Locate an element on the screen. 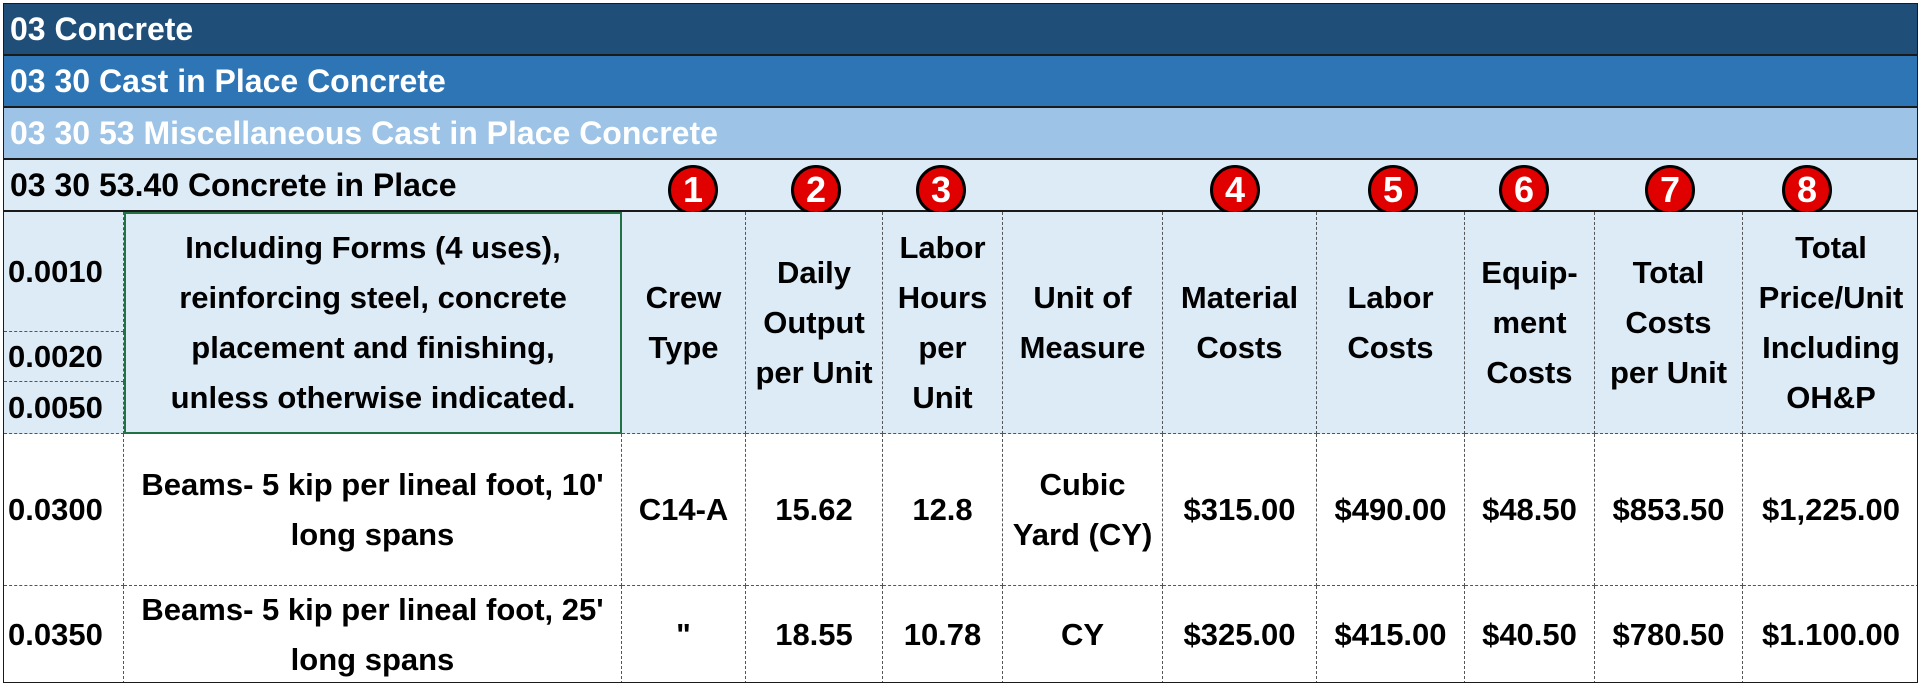 Image resolution: width=1920 pixels, height=685 pixels. badge-6: 6 is located at coordinates (1524, 190).